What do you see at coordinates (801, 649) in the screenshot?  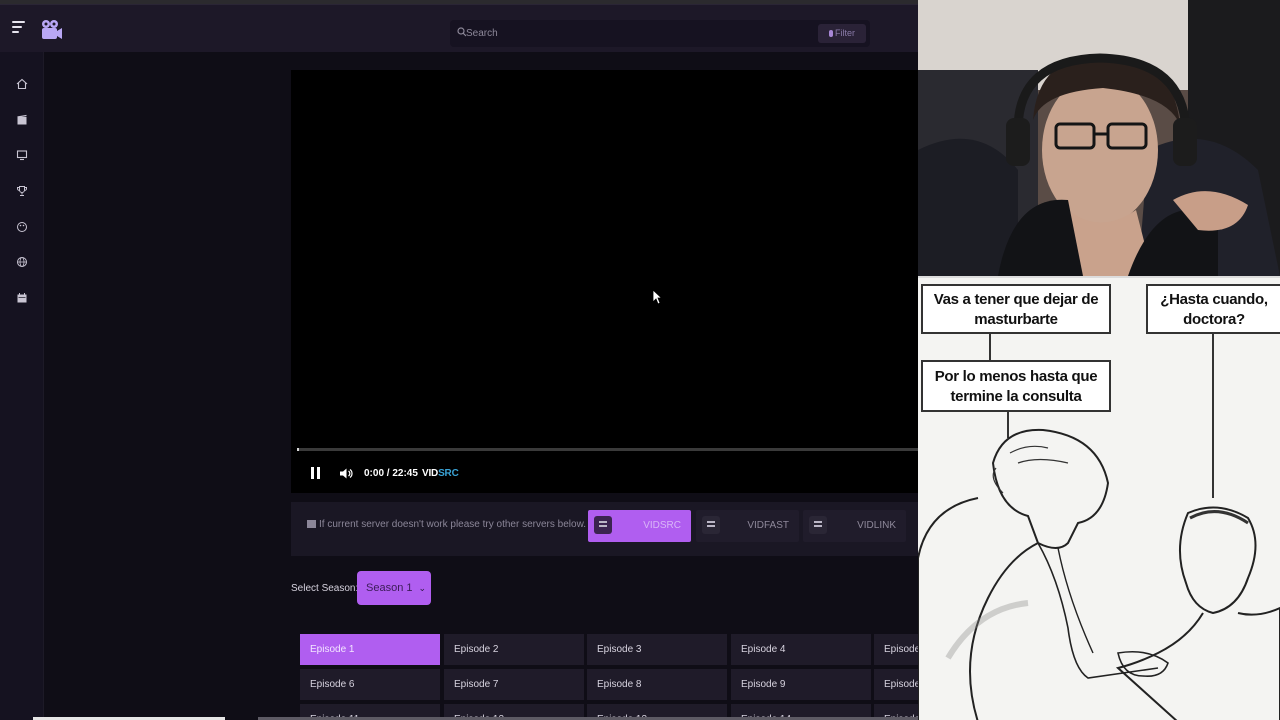 I see `episode-button: Episode 4` at bounding box center [801, 649].